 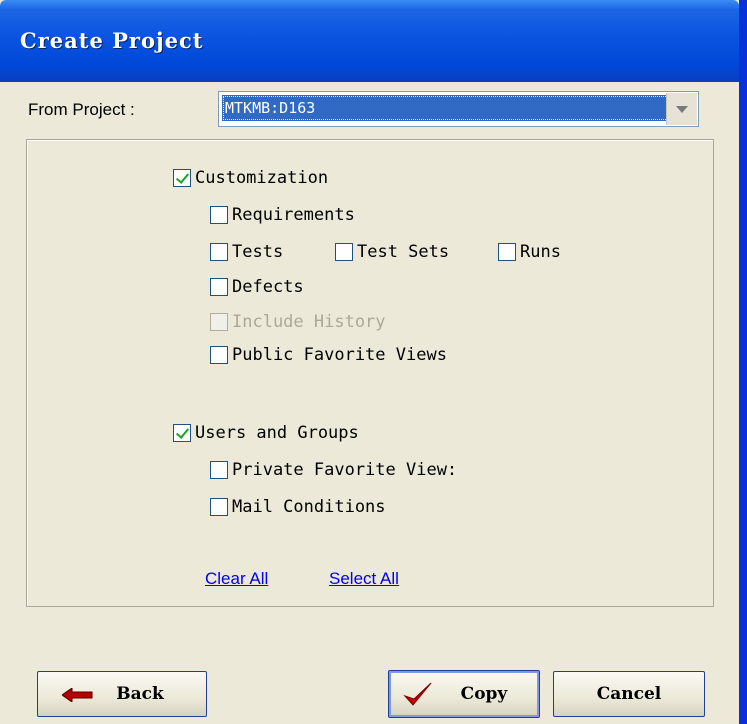 What do you see at coordinates (309, 507) in the screenshot?
I see `mail-conditions-label: Mail Conditions` at bounding box center [309, 507].